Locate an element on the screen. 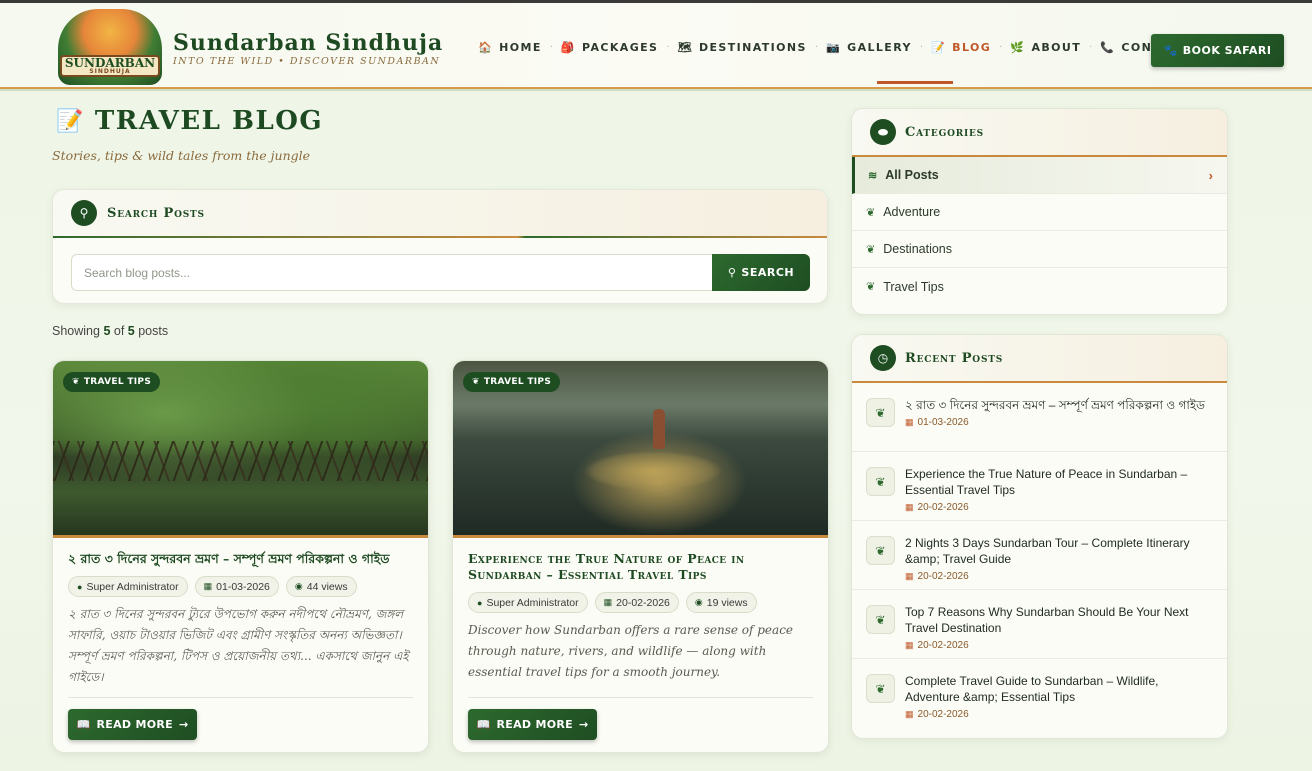 Image resolution: width=1312 pixels, height=771 pixels. recent-post-date: ▦ 20-02-2026 is located at coordinates (1059, 645).